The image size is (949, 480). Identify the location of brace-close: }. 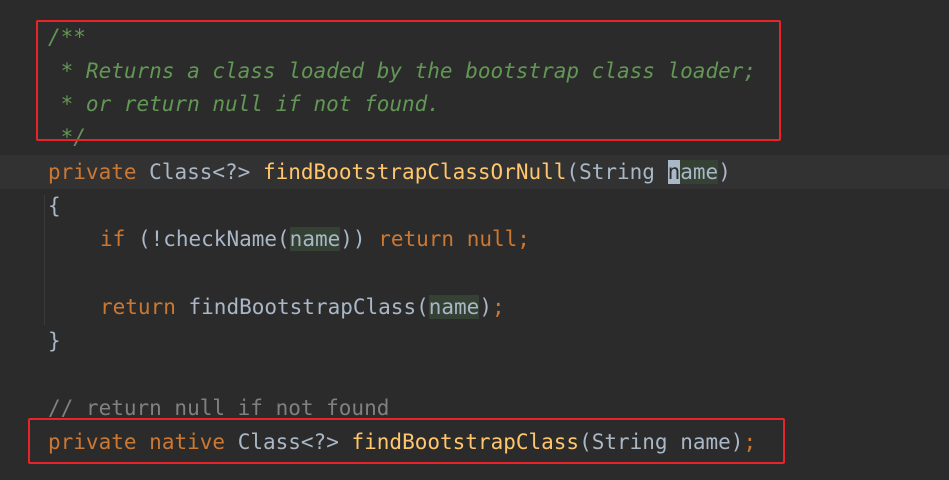
(54, 341).